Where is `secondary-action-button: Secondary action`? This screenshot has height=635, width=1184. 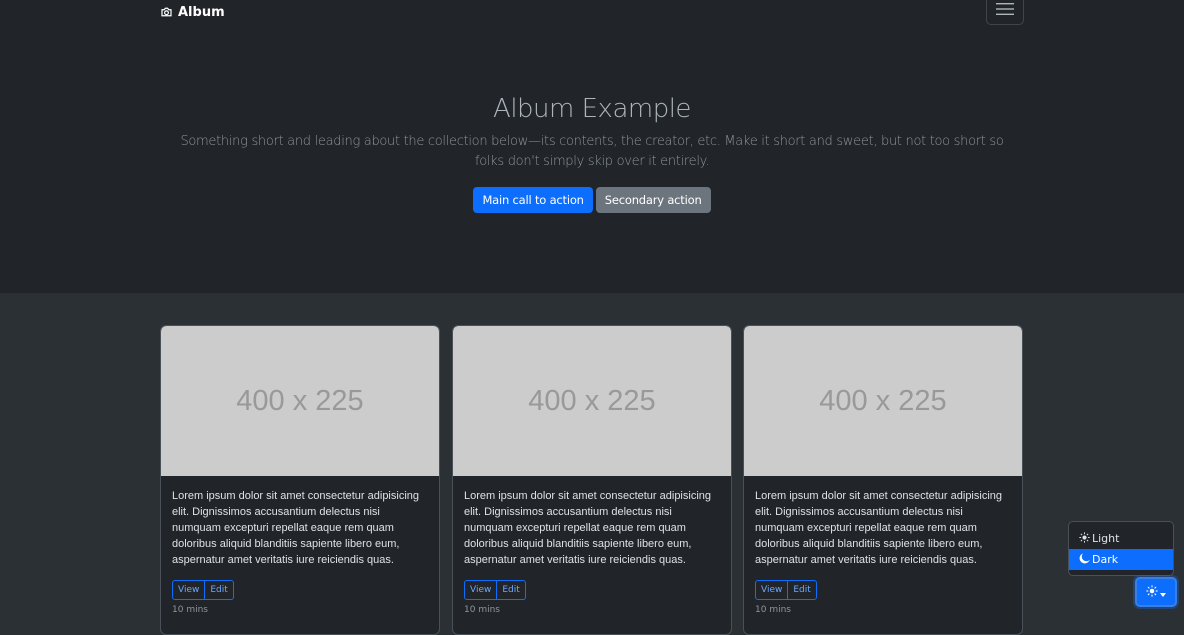
secondary-action-button: Secondary action is located at coordinates (653, 200).